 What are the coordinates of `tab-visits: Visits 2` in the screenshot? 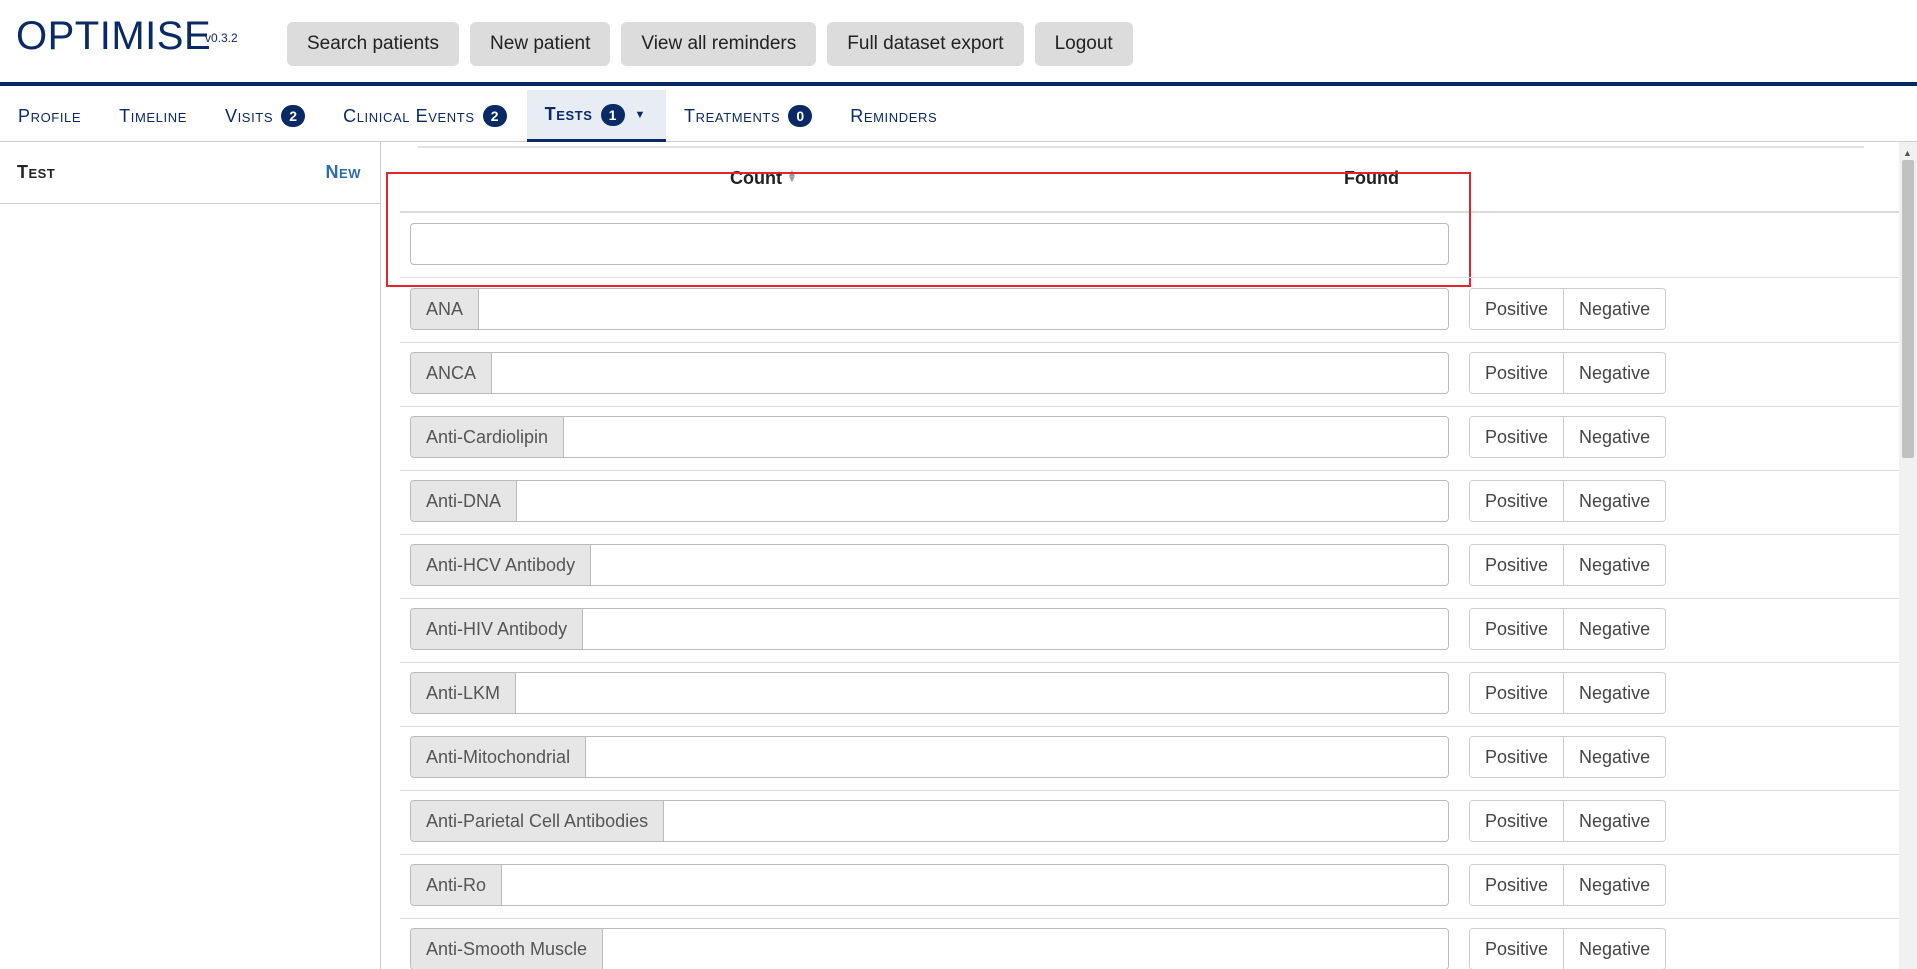 It's located at (266, 116).